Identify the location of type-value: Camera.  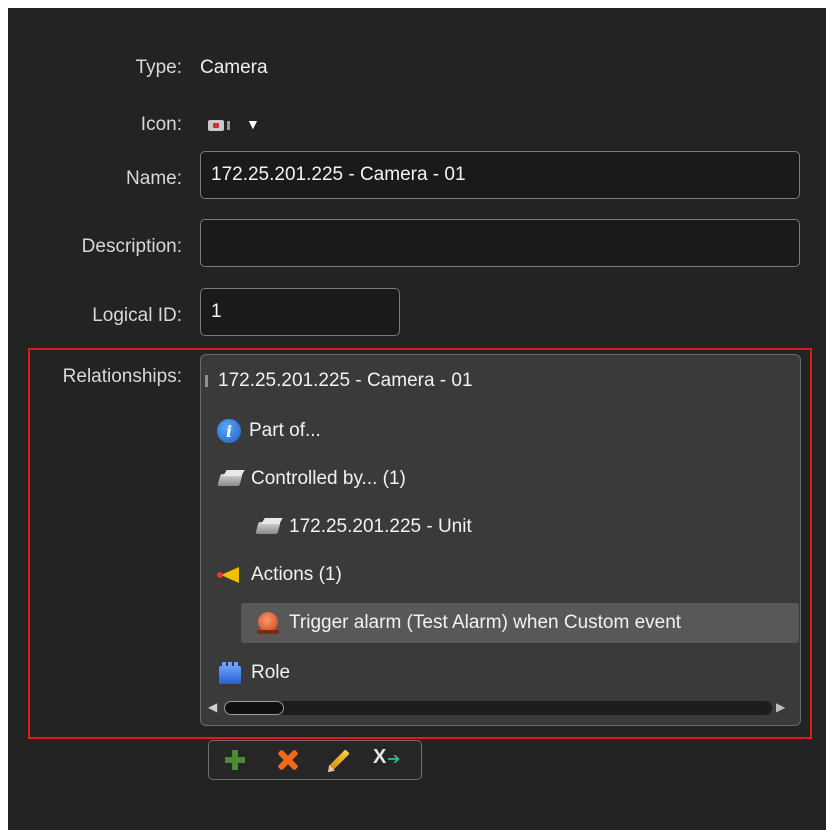
(234, 67).